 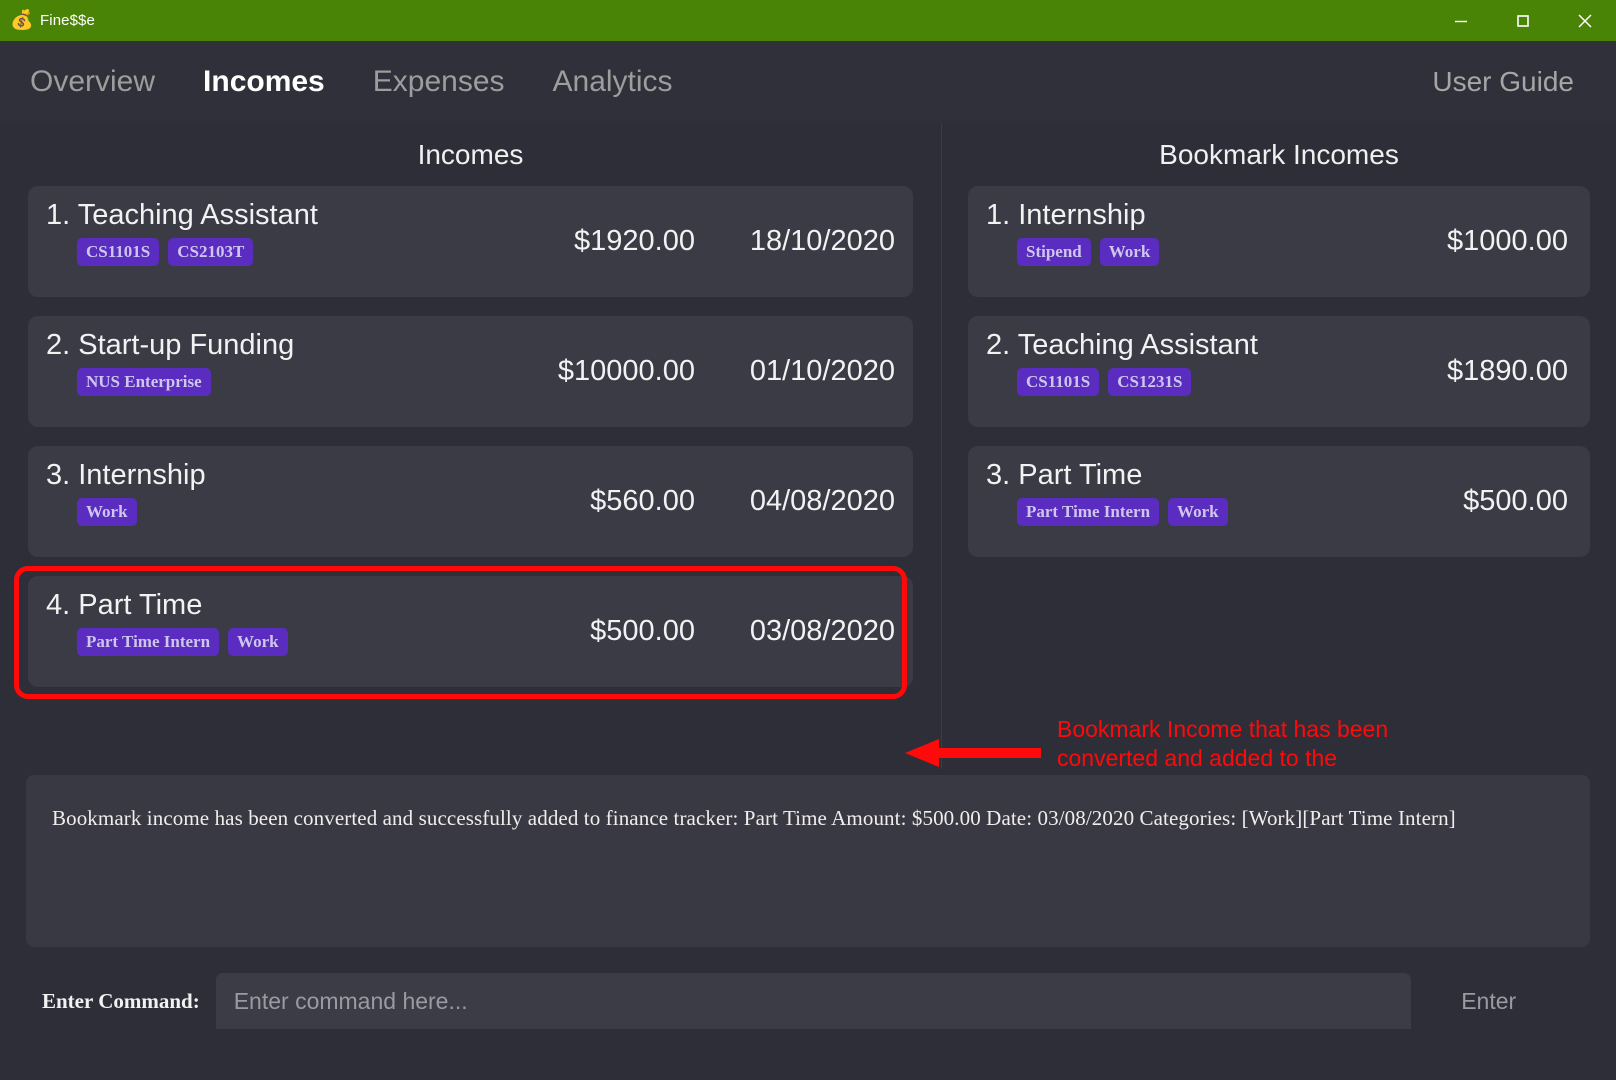 What do you see at coordinates (22, 20) in the screenshot?
I see `money-bag-icon: 💰` at bounding box center [22, 20].